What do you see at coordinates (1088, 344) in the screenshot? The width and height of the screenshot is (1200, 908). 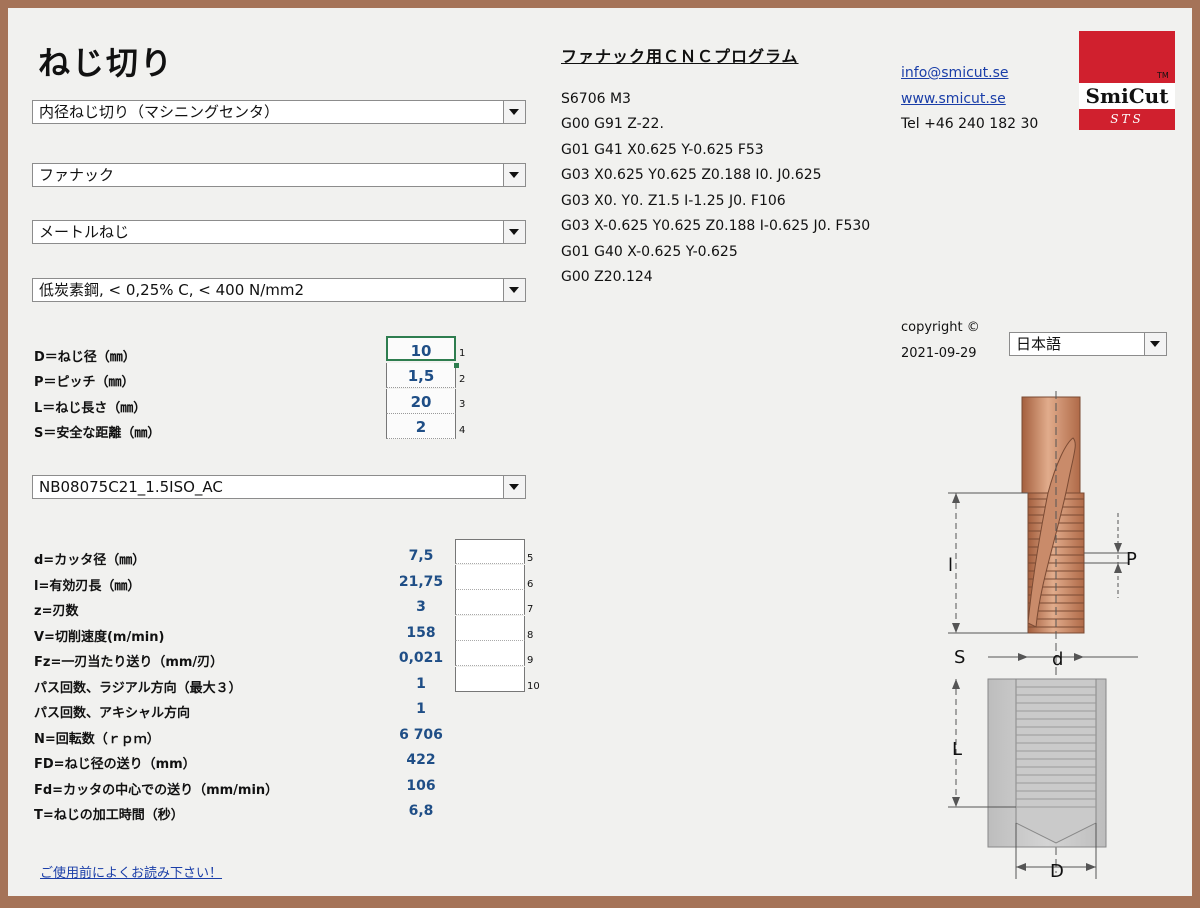 I see `language-select: 日本語` at bounding box center [1088, 344].